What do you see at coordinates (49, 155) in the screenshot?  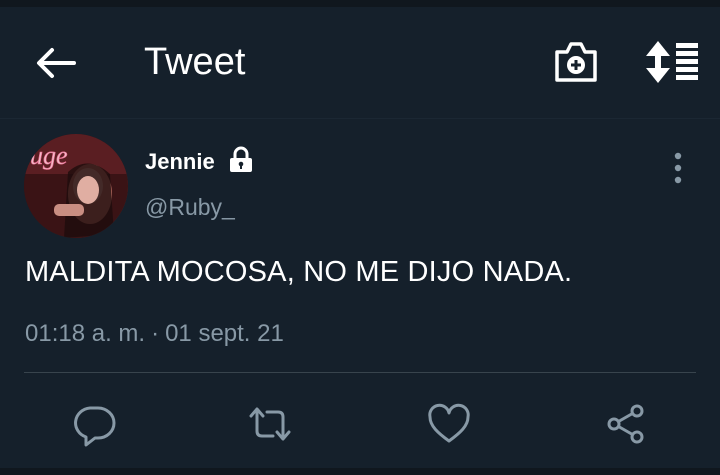 I see `svg-text: uge` at bounding box center [49, 155].